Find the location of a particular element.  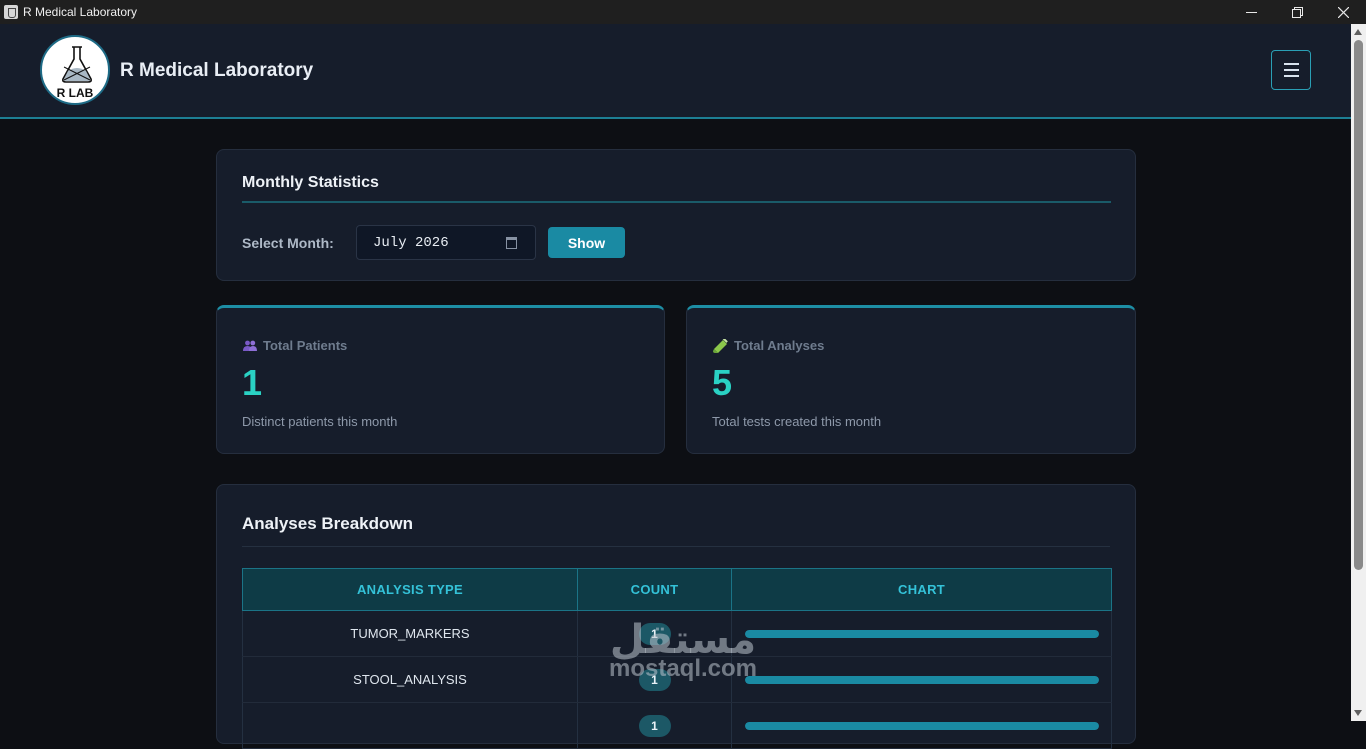

analysis-type-cell: STOOL_ANALYSIS is located at coordinates (410, 679).